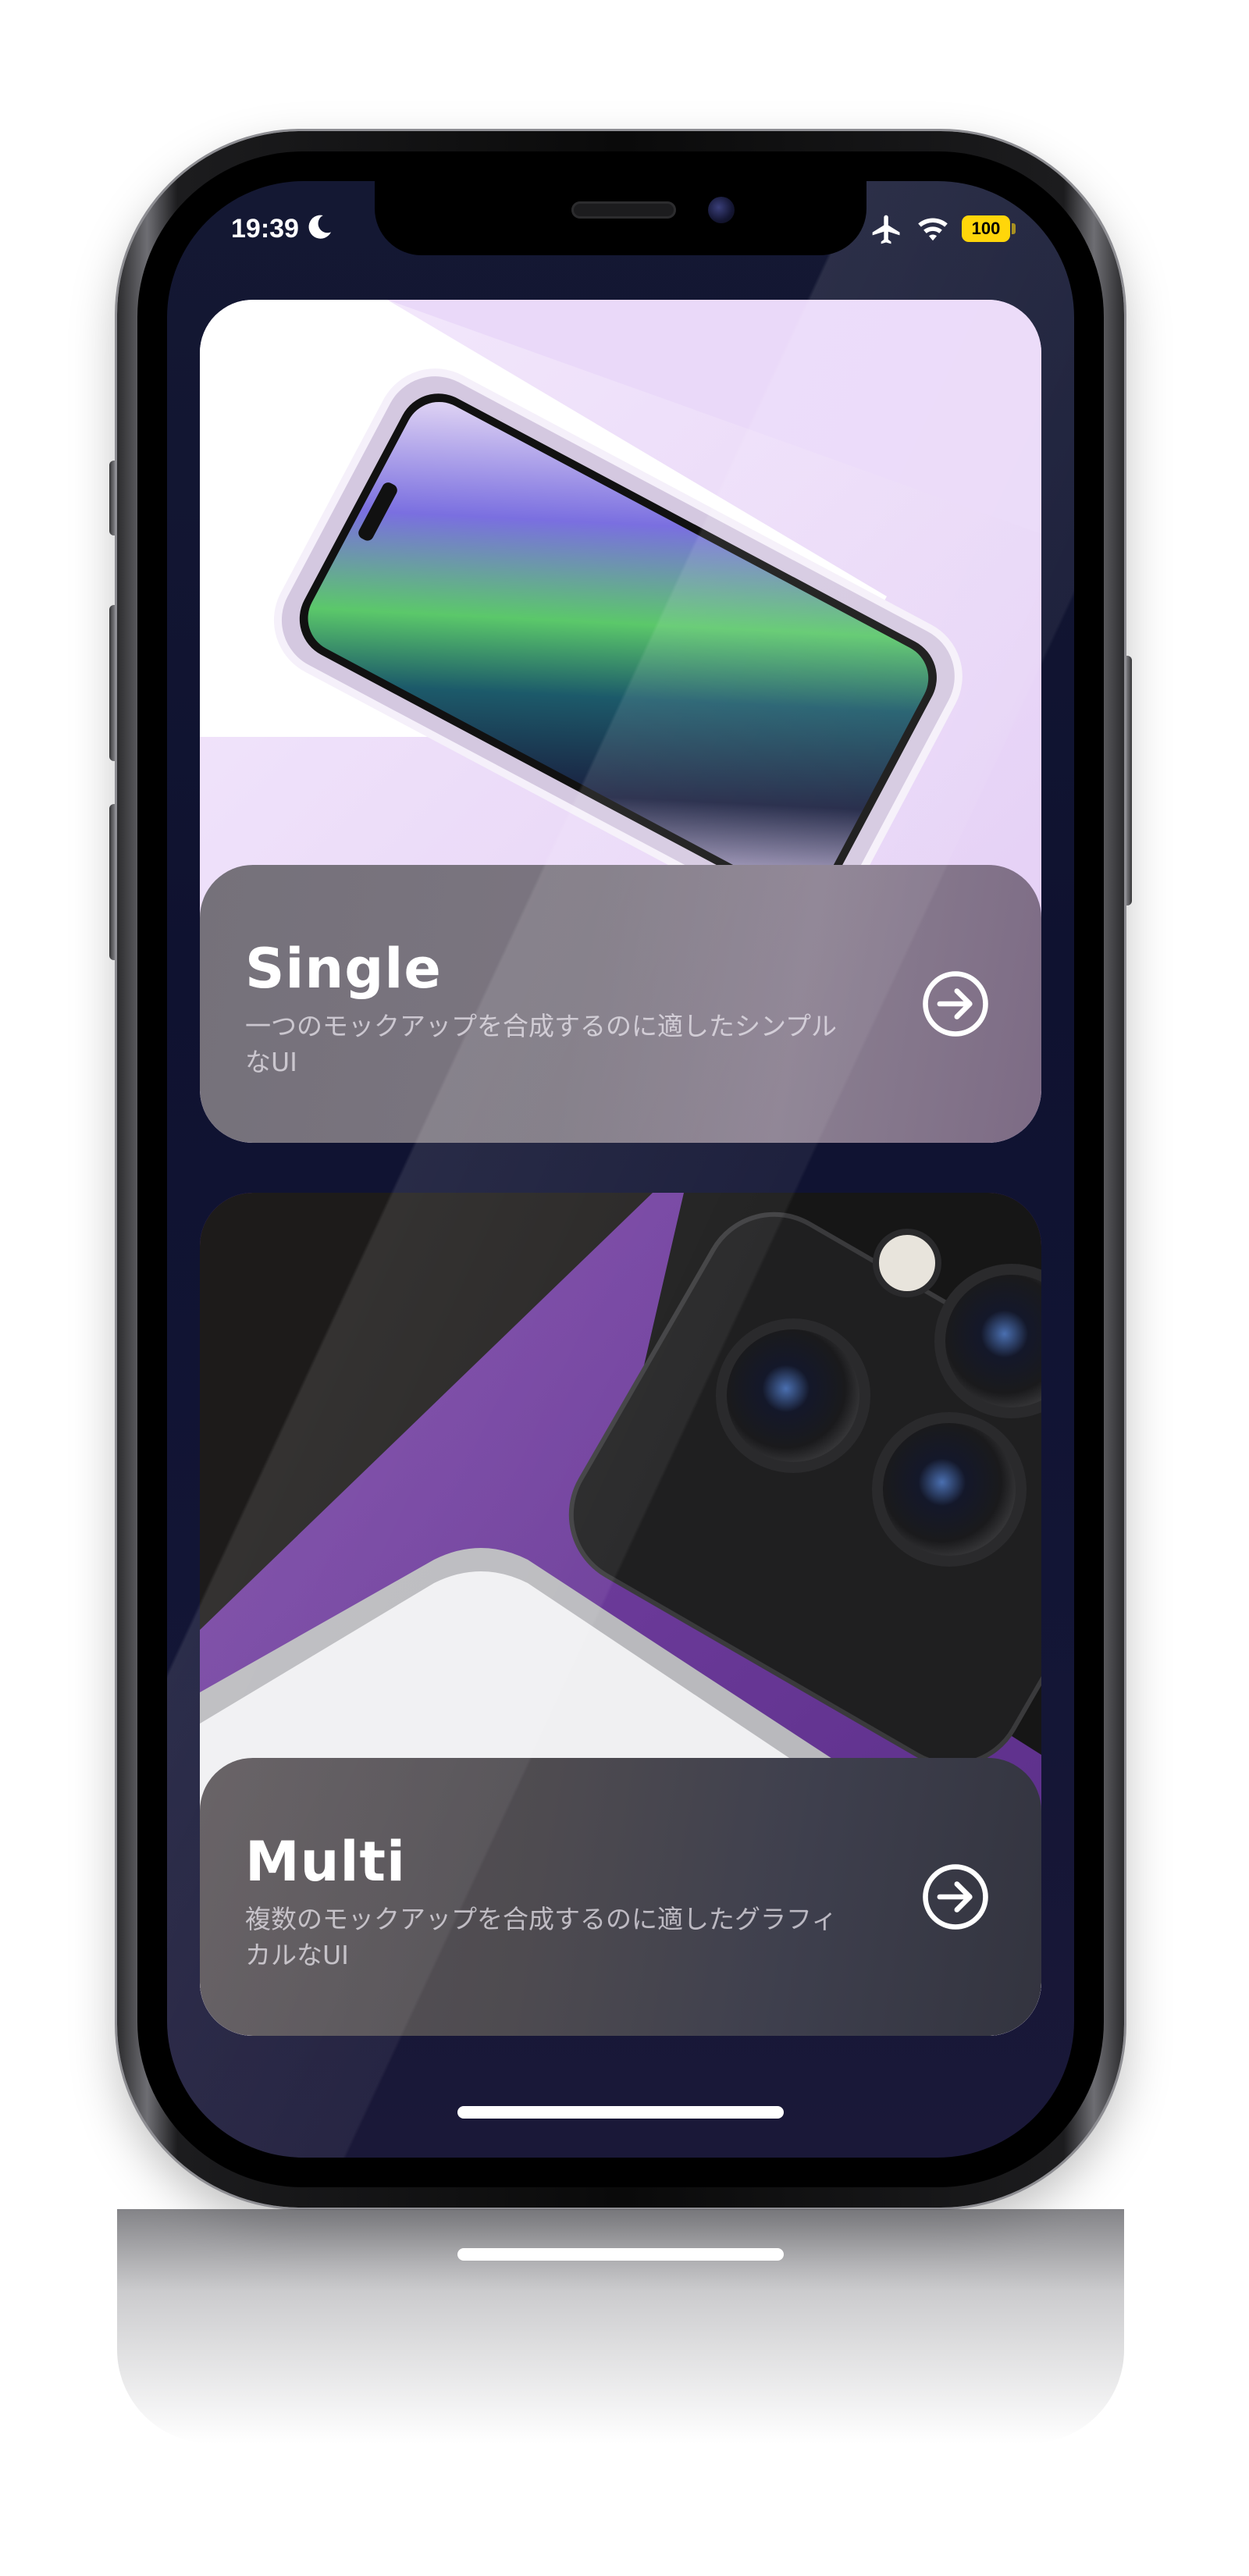  What do you see at coordinates (623, 210) in the screenshot?
I see `earpiece-speaker` at bounding box center [623, 210].